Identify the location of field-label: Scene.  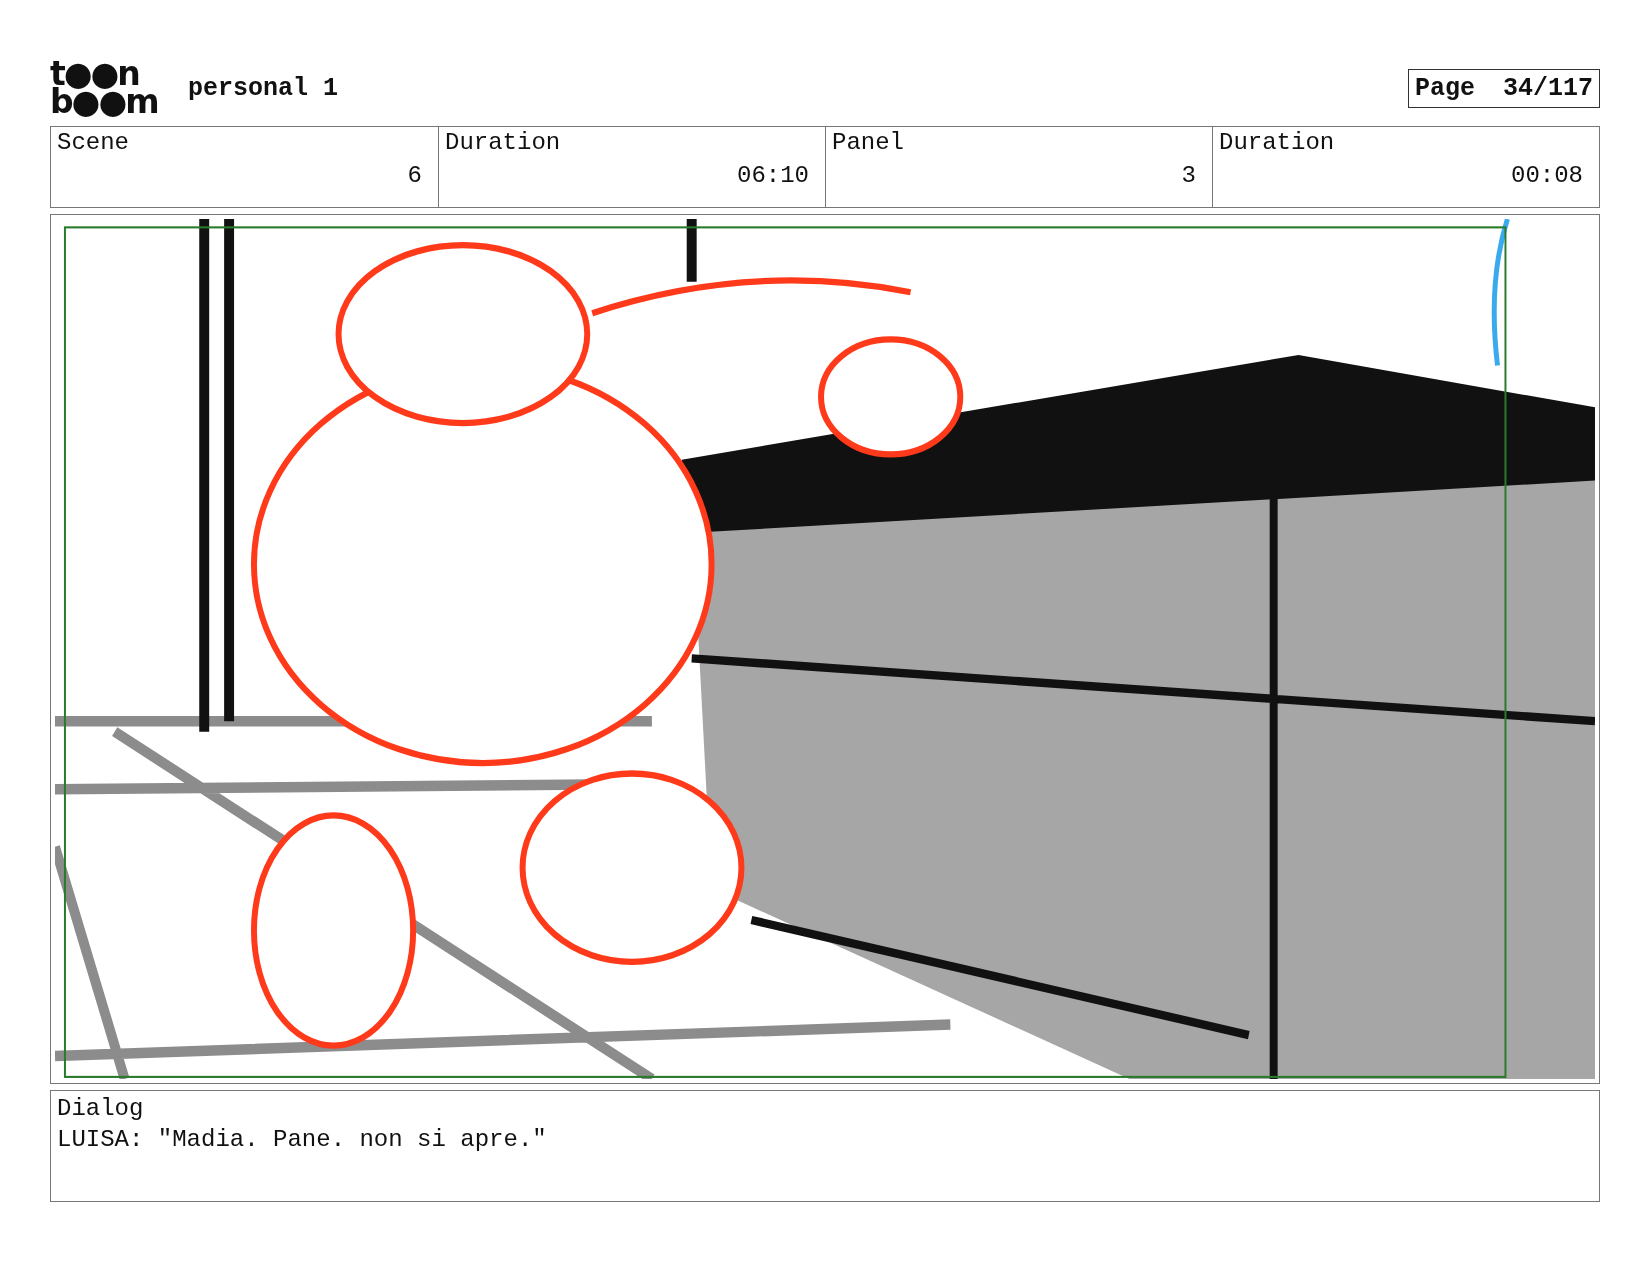
(93, 142).